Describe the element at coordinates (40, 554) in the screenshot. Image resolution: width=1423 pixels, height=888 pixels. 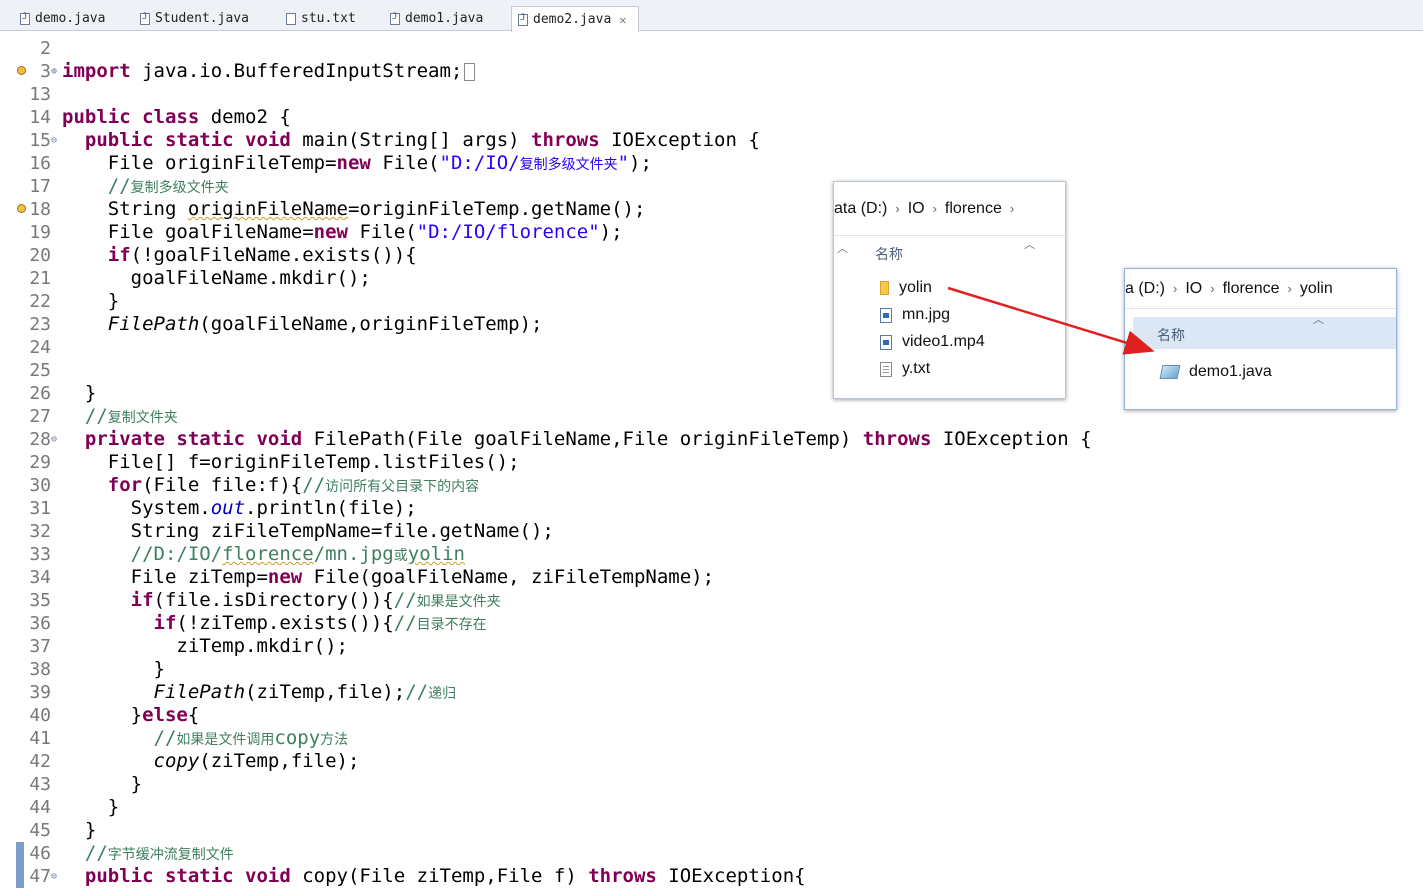
I see `line-number: 33` at that location.